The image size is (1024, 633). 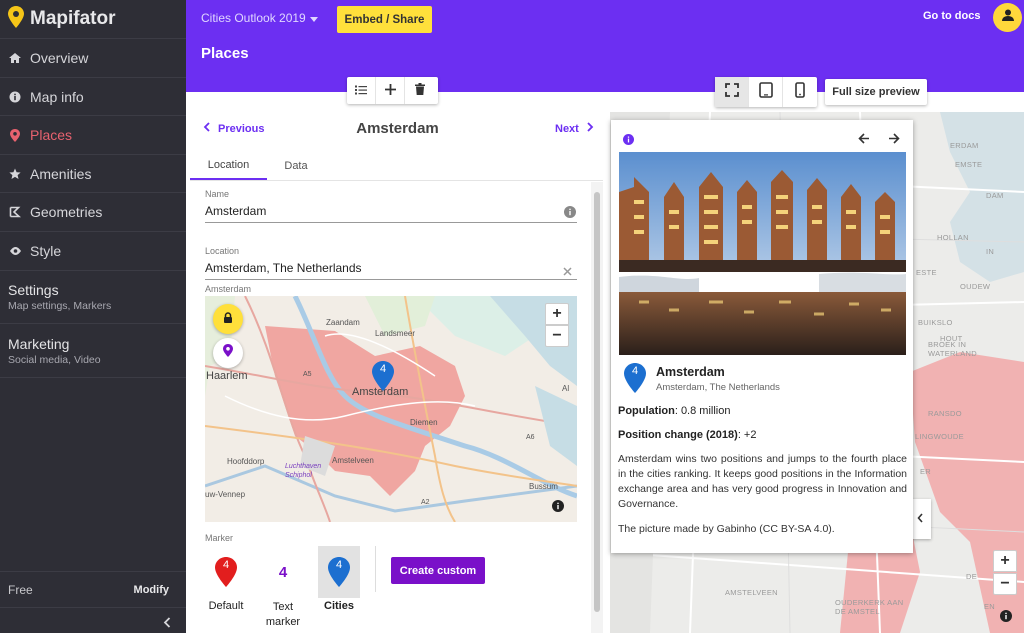 What do you see at coordinates (567, 128) in the screenshot?
I see `next-label: Next` at bounding box center [567, 128].